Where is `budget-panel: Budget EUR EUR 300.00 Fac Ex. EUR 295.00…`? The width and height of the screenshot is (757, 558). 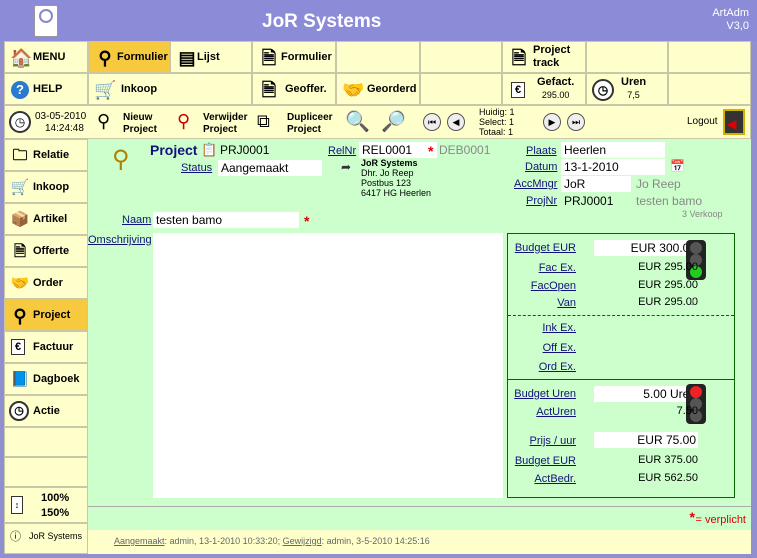
budget-panel: Budget EUR EUR 300.00 Fac Ex. EUR 295.00… is located at coordinates (621, 365).